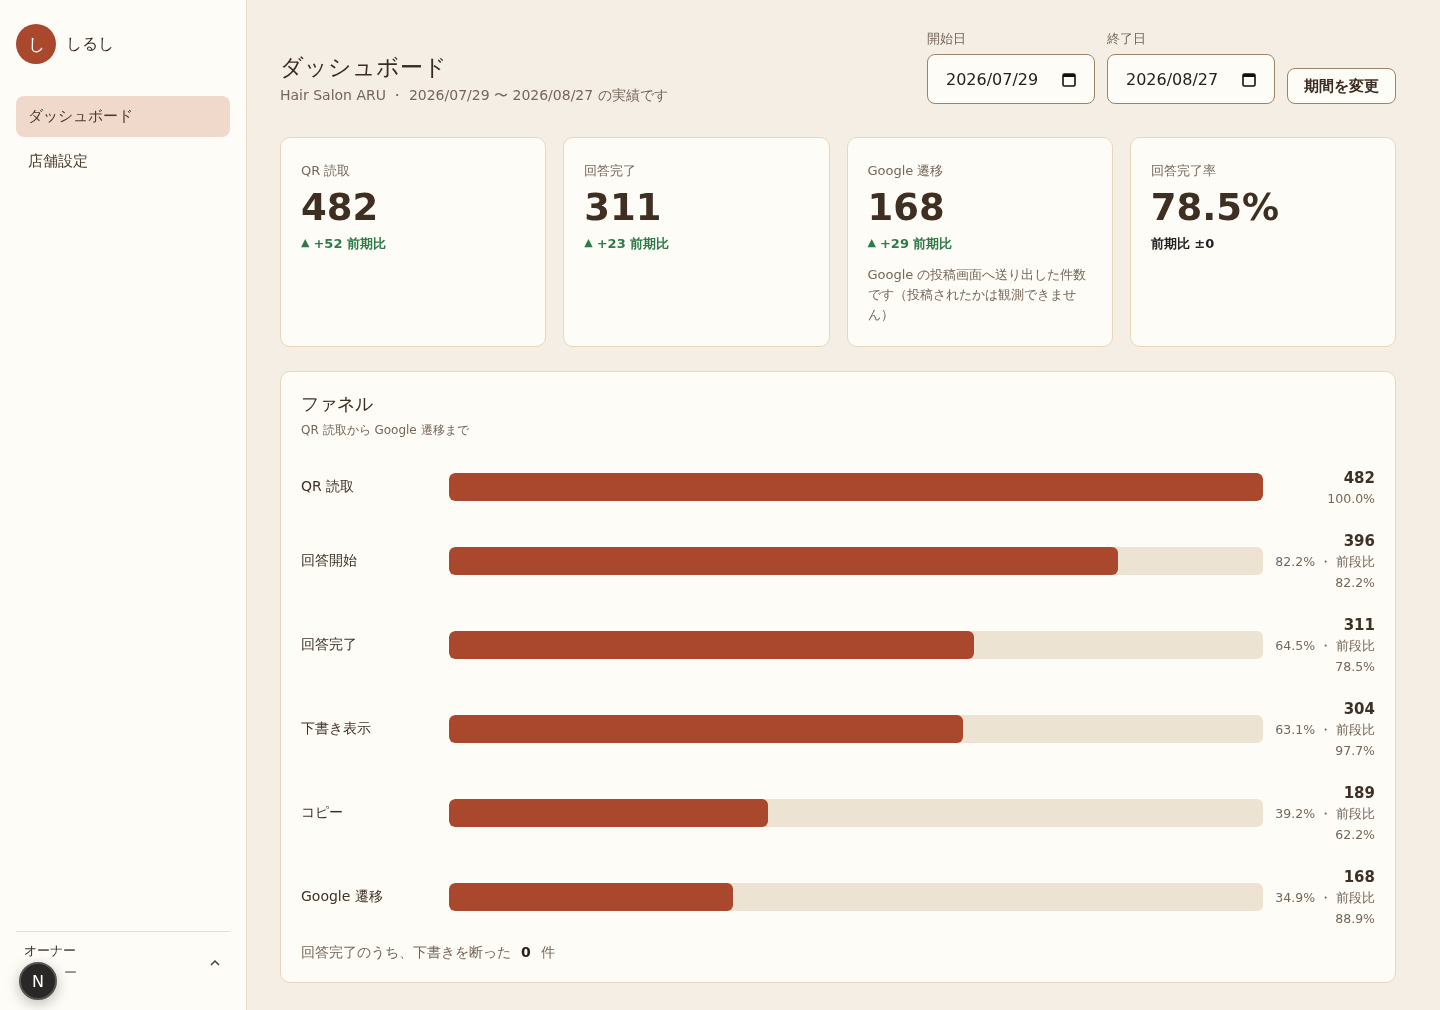 The image size is (1440, 1010). I want to click on step-count: 311, so click(1359, 625).